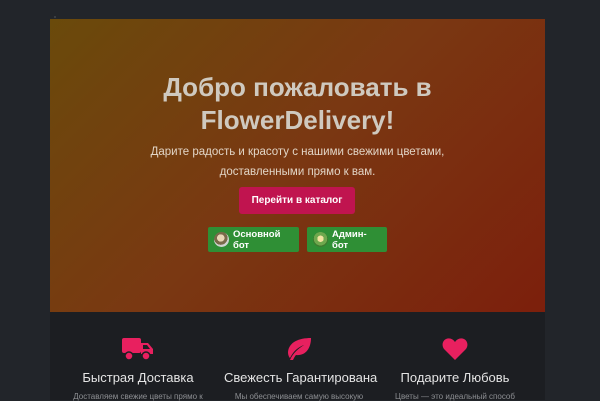 The height and width of the screenshot is (401, 600). I want to click on feature-title: Свежесть Гарантирована, so click(301, 377).